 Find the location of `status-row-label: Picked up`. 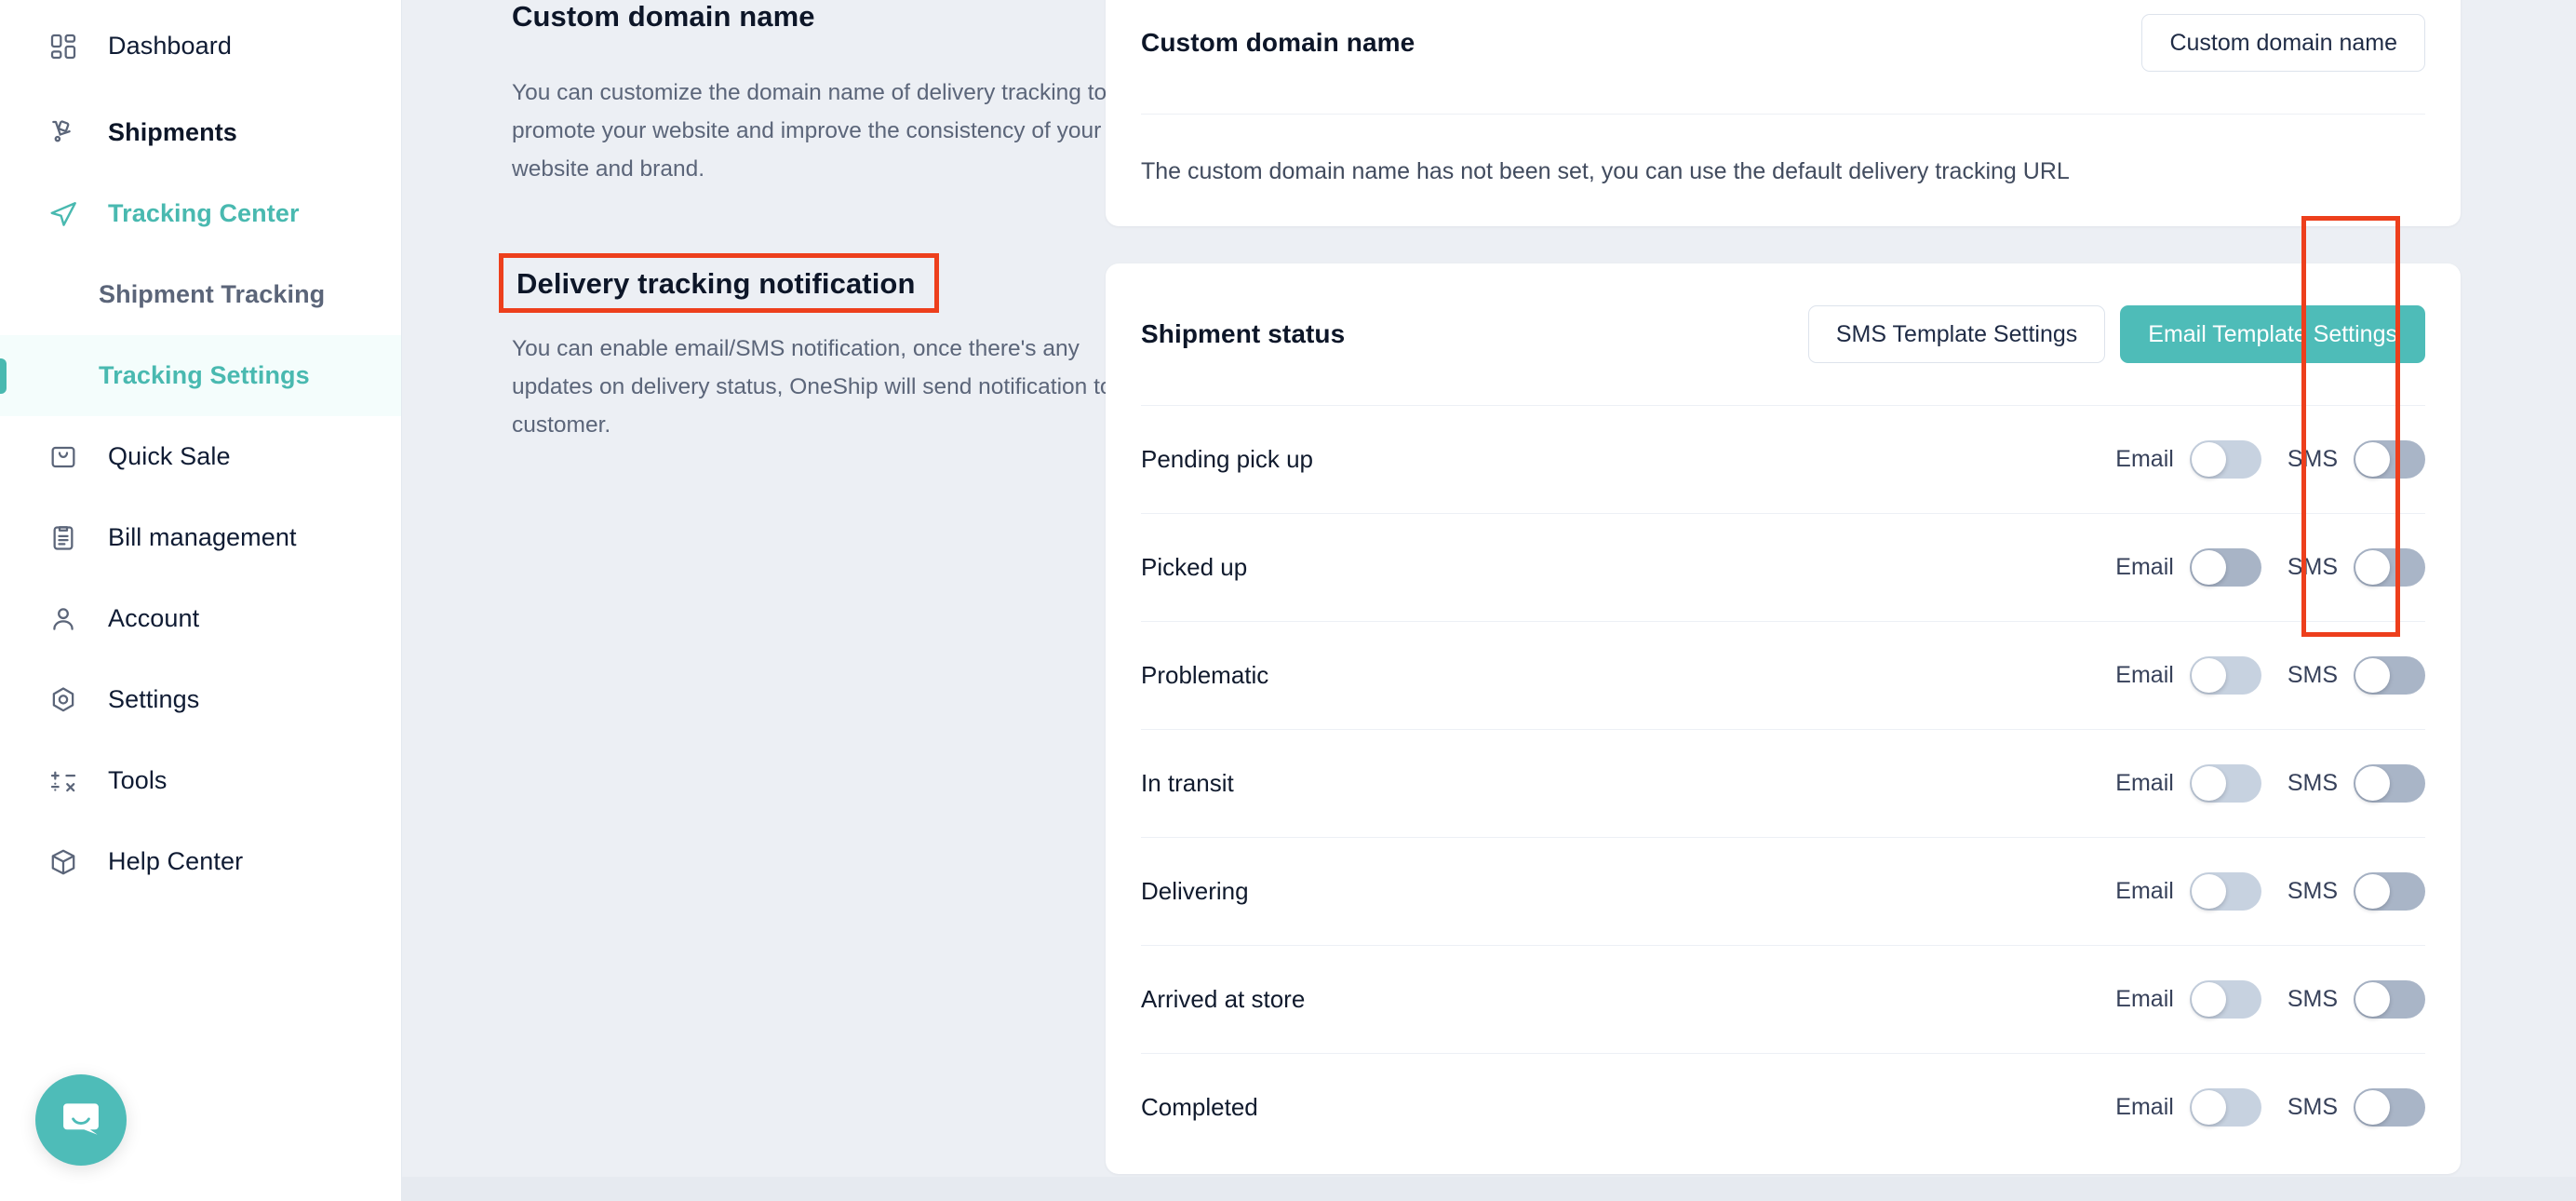

status-row-label: Picked up is located at coordinates (1194, 567).